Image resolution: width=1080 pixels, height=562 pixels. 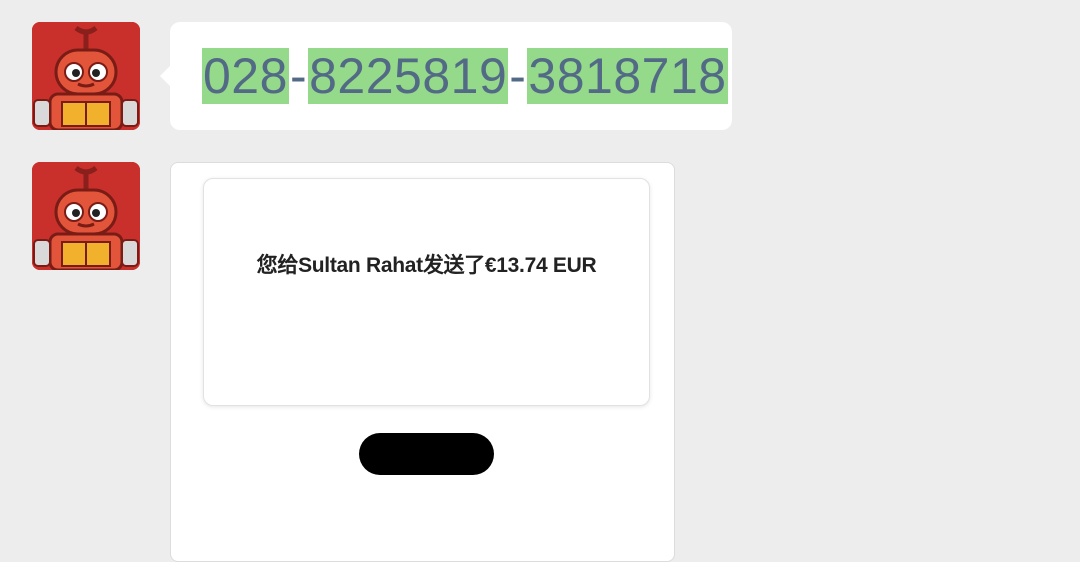 What do you see at coordinates (627, 76) in the screenshot?
I see `phone-part: 3818718` at bounding box center [627, 76].